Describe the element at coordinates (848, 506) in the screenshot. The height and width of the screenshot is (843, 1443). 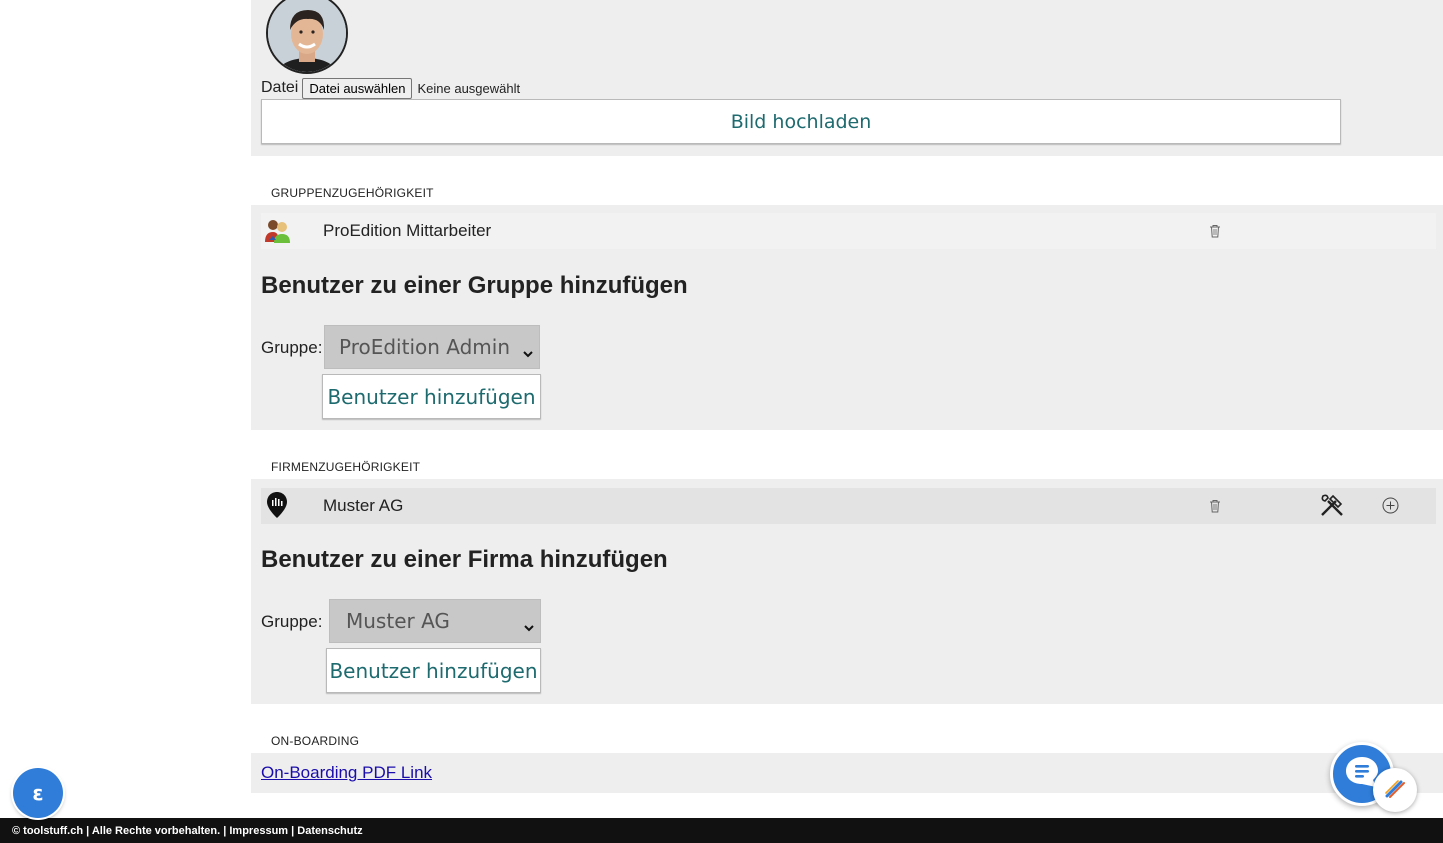
I see `firm-member-row: Muster AG` at that location.